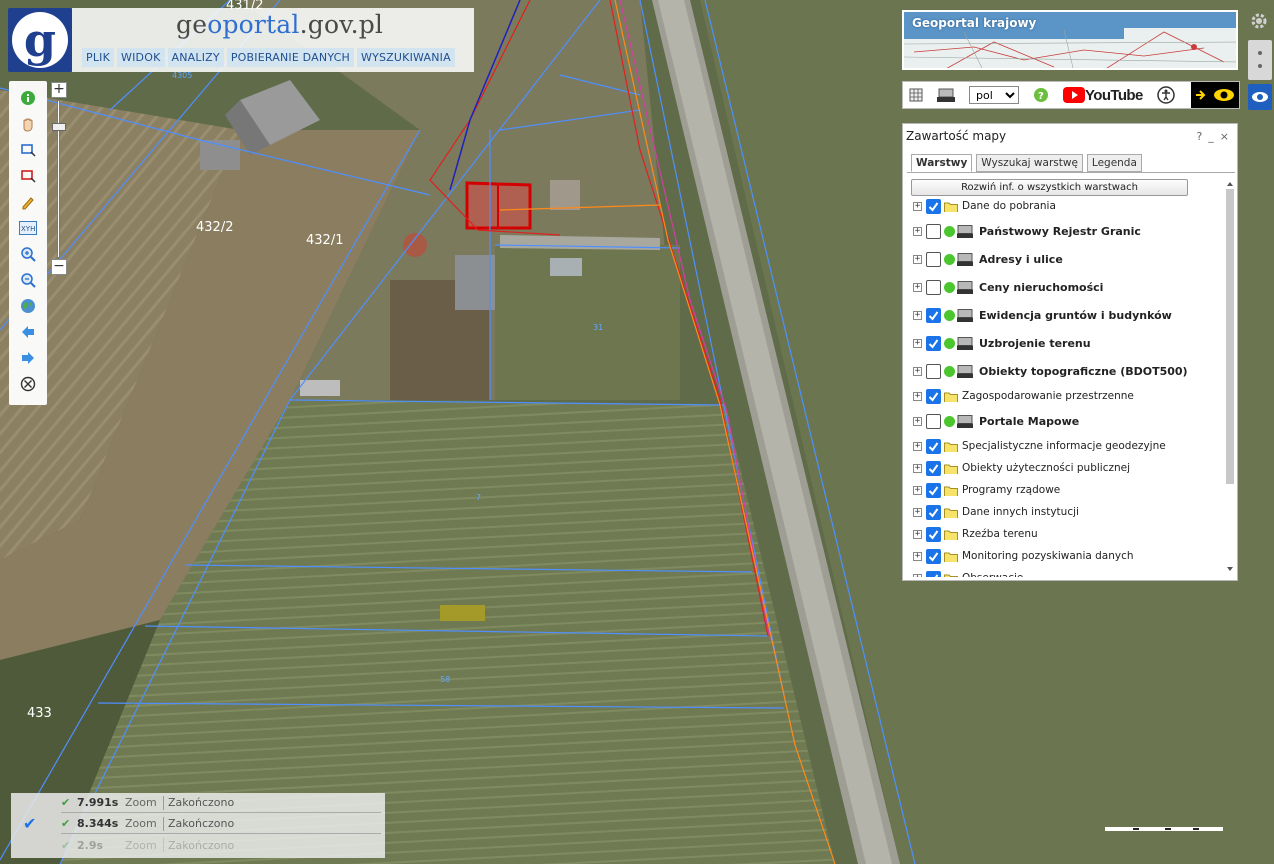 Image resolution: width=1274 pixels, height=864 pixels. Describe the element at coordinates (1011, 490) in the screenshot. I see `layer-name: Programy rządowe` at that location.